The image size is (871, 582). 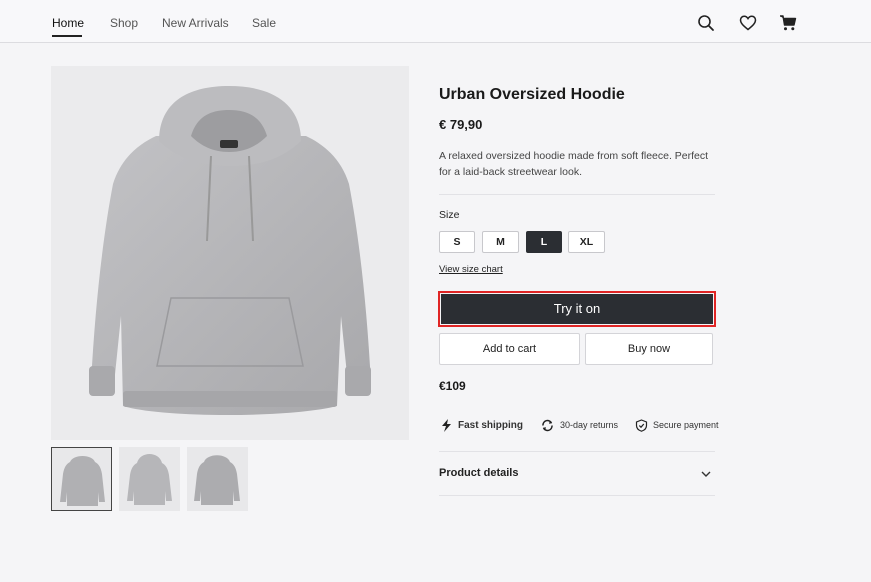 I want to click on nav-shop: Shop, so click(x=124, y=23).